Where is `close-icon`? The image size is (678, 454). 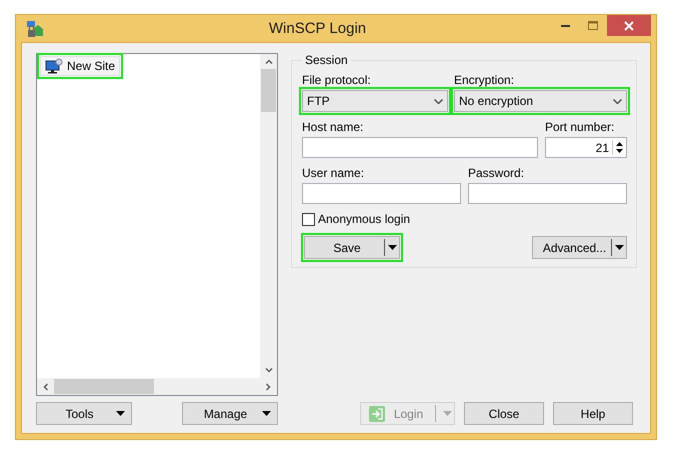
close-icon is located at coordinates (629, 25).